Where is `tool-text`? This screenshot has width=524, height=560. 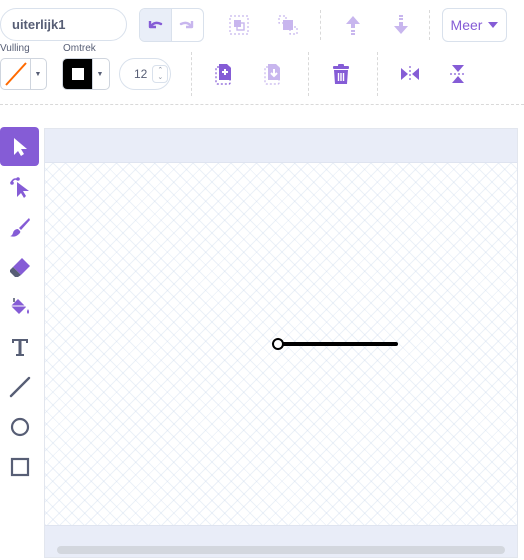
tool-text is located at coordinates (19, 346).